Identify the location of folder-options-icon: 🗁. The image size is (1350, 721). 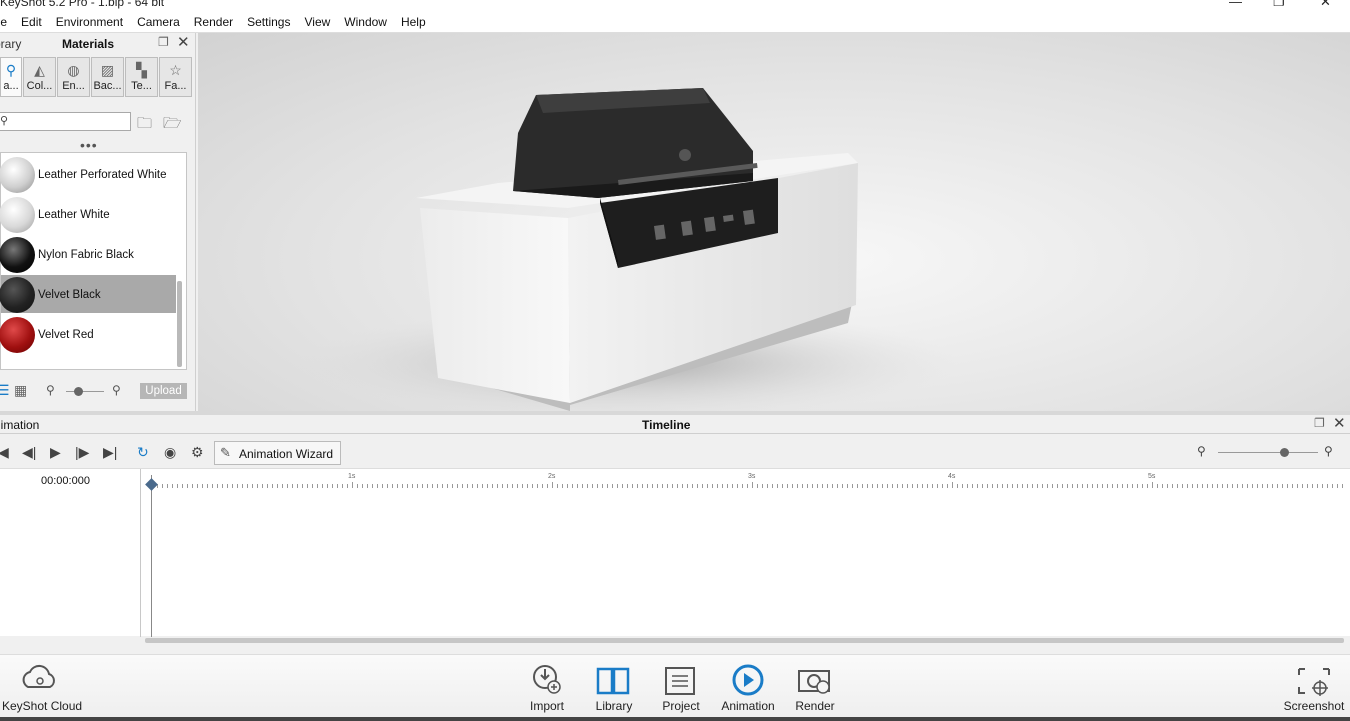
(172, 125).